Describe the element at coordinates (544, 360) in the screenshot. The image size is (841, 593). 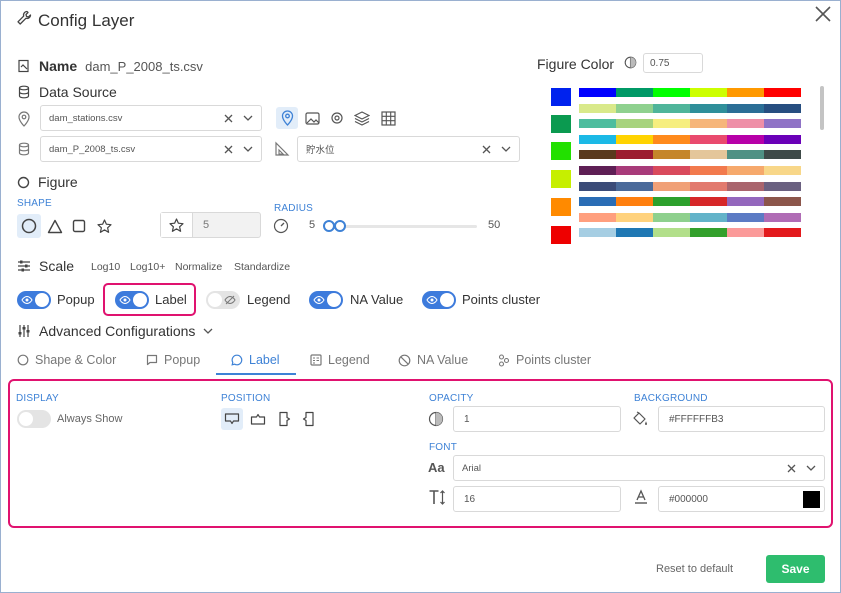
I see `tab-points-cluster: Points cluster` at that location.